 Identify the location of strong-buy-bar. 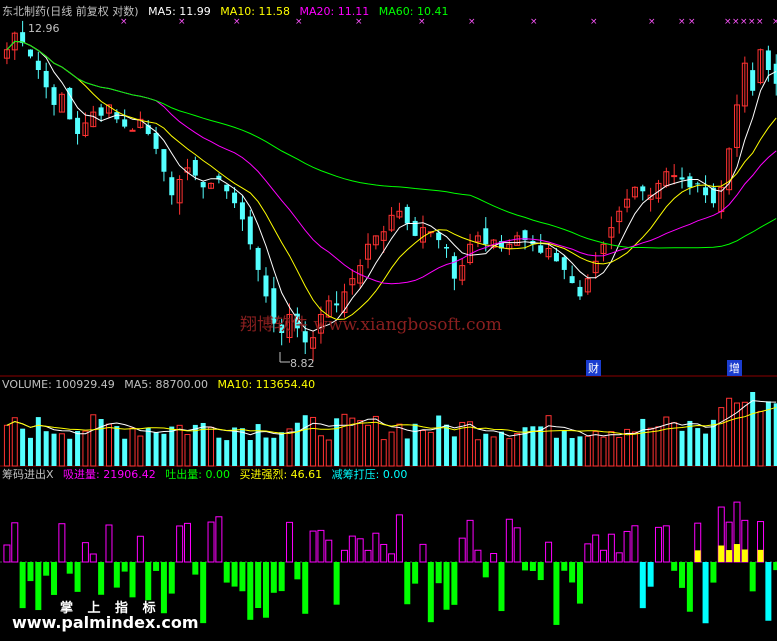
(721, 553).